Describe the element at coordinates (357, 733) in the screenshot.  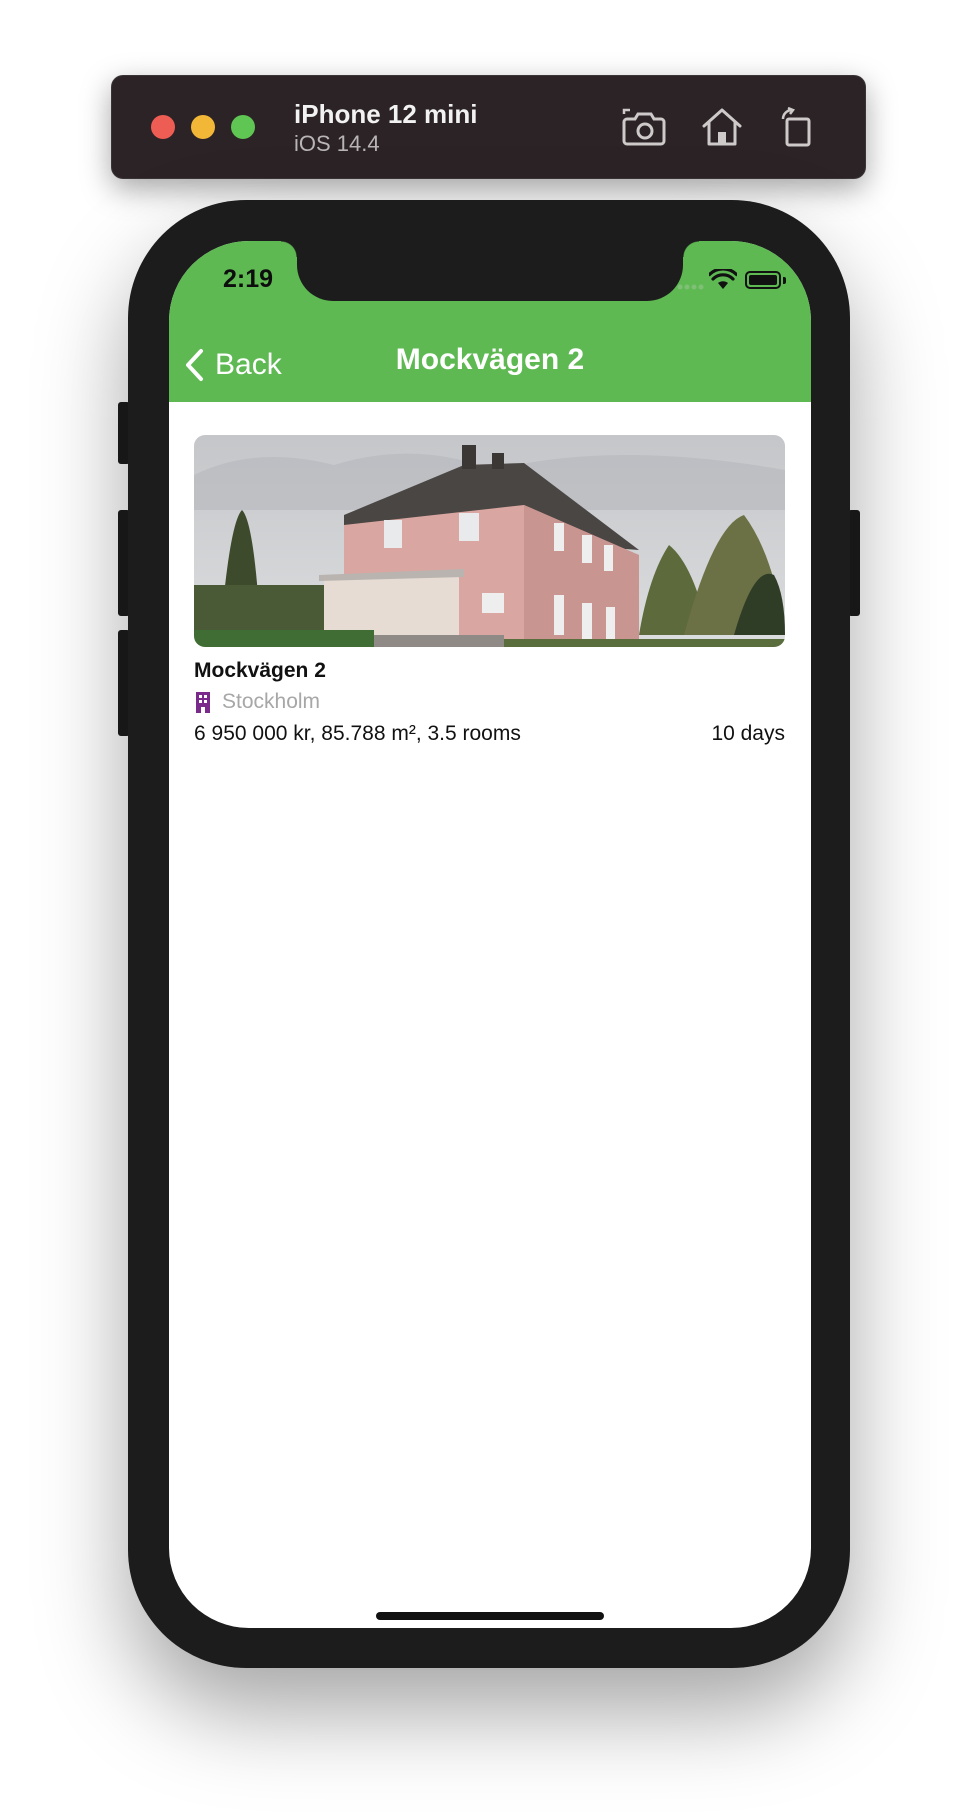
I see `listing-details: 6 950 000 kr, 85.788 m², 3.5 rooms` at that location.